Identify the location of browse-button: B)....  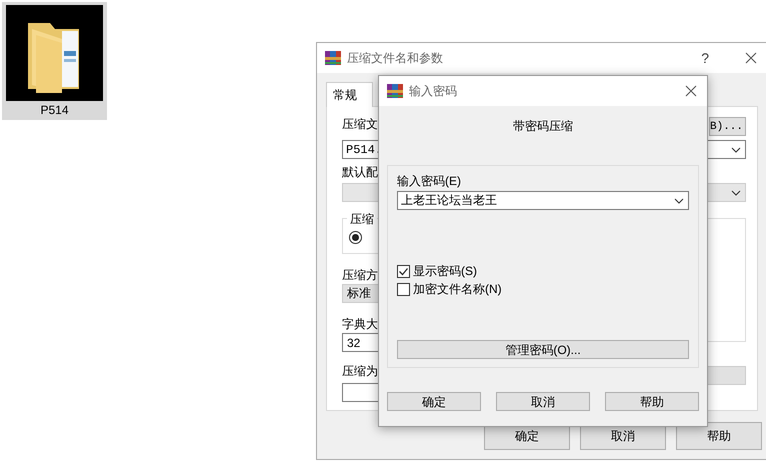
(727, 126).